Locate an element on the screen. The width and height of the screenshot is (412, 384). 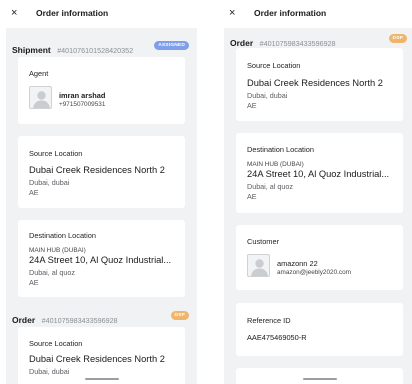
next-card is located at coordinates (319, 376).